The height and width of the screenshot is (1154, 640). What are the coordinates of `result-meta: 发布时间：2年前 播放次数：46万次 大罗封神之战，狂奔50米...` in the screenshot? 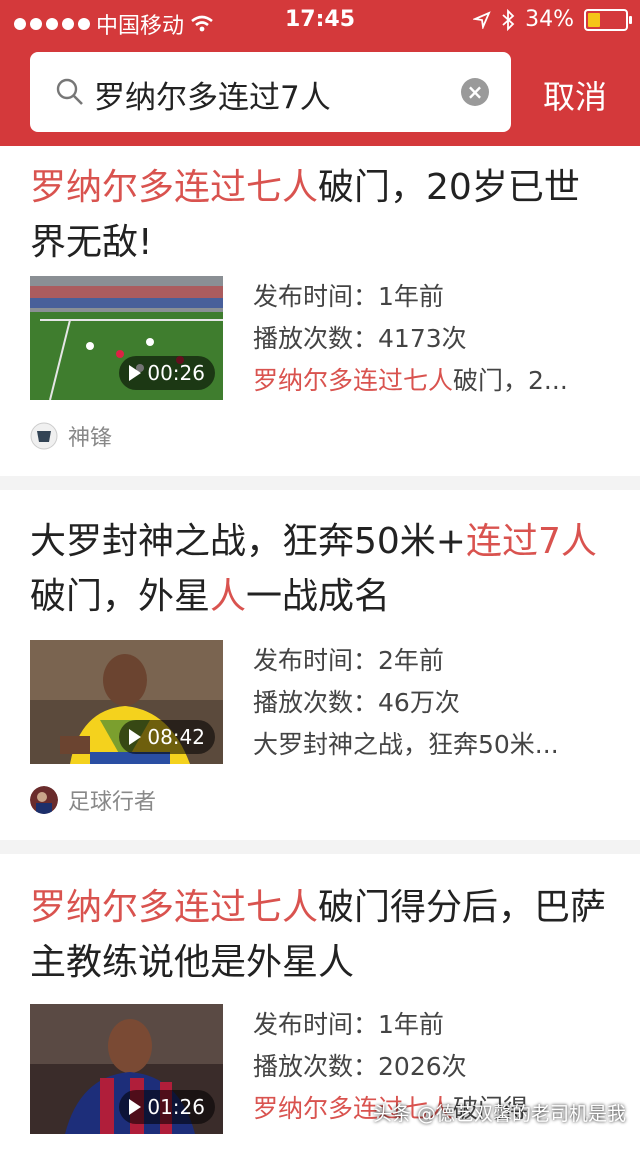 It's located at (430, 703).